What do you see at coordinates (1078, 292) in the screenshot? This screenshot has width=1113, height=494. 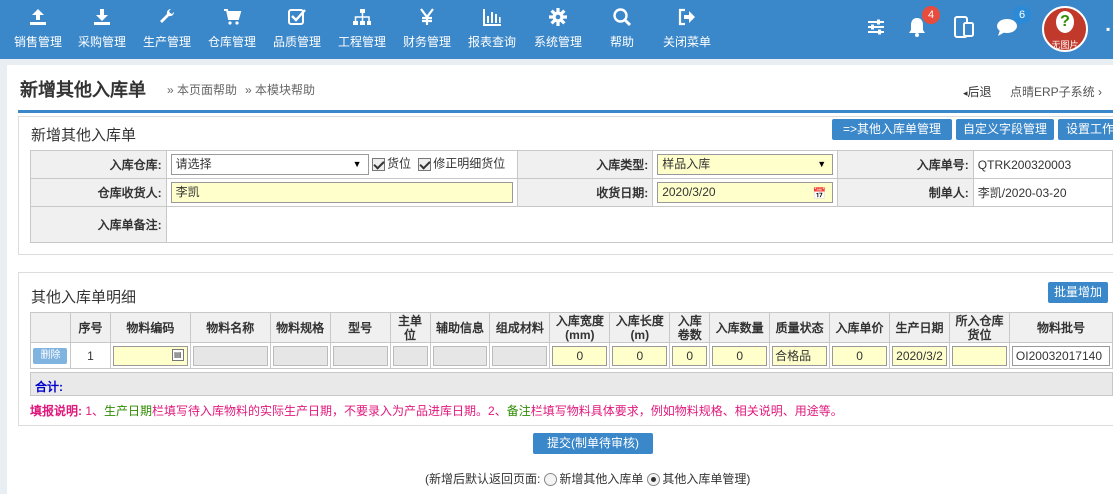 I see `batch-add-button: 批量增加` at bounding box center [1078, 292].